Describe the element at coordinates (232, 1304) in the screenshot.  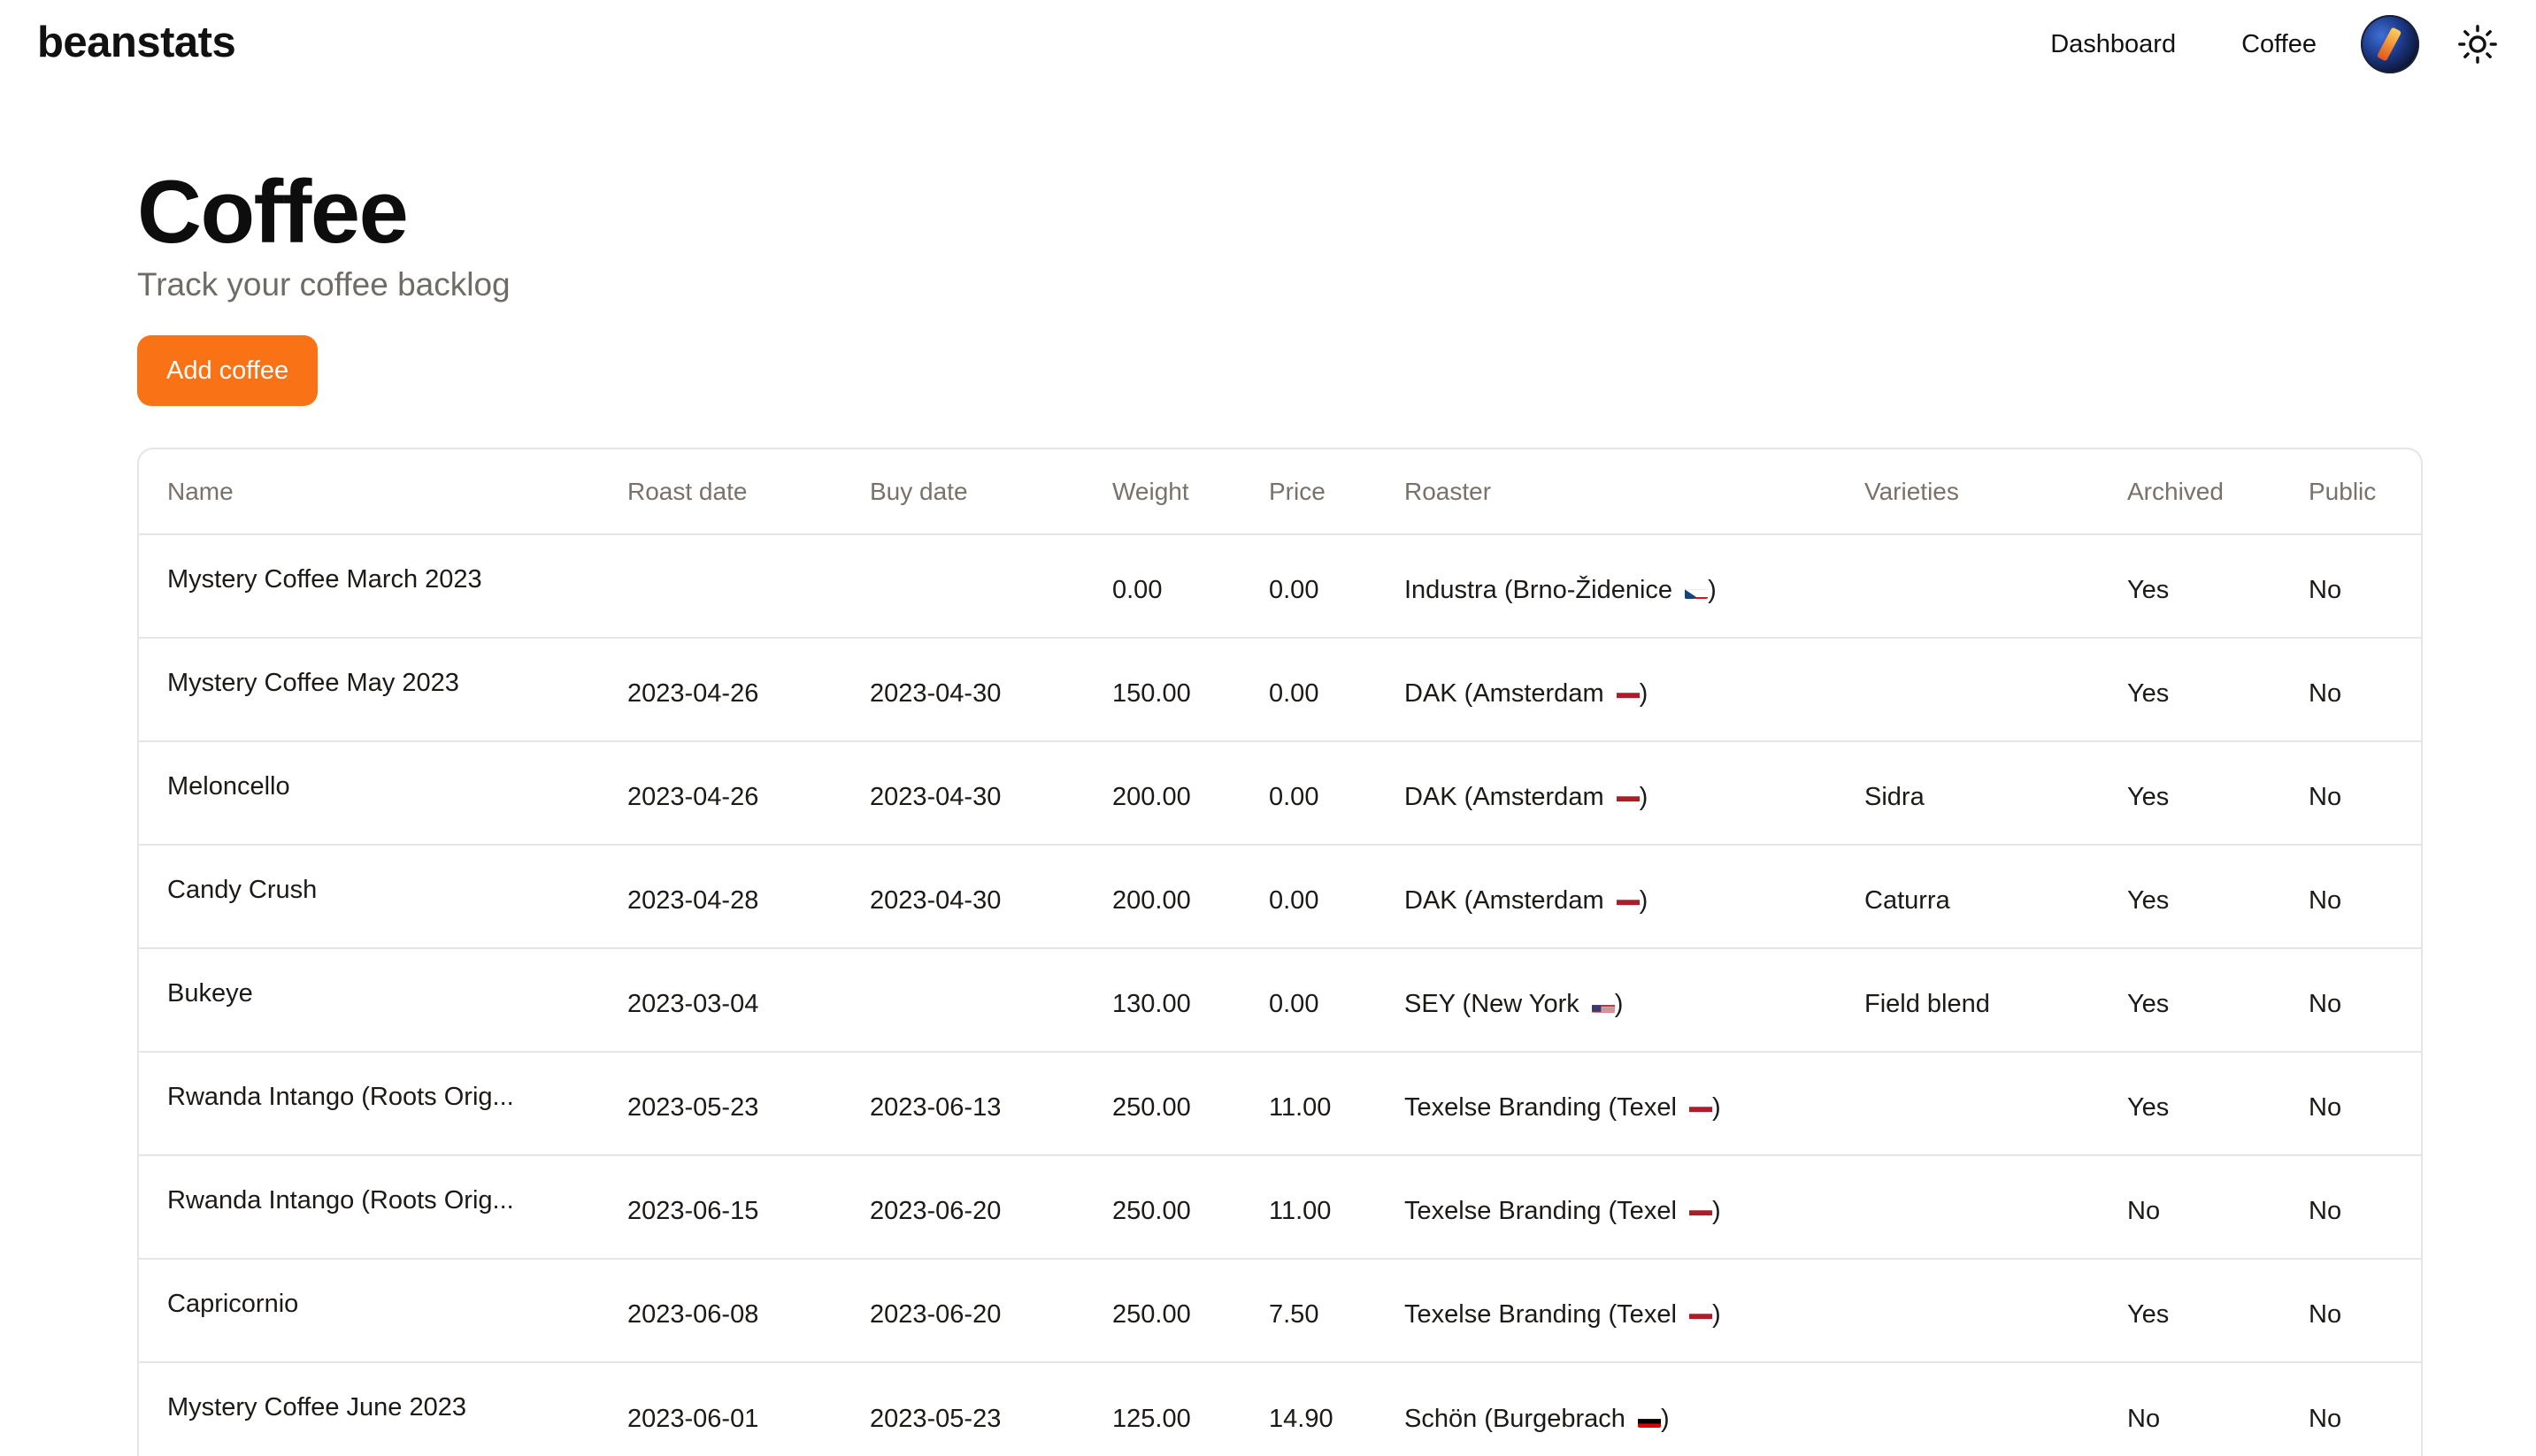
I see `coffee-name: Capricornio` at that location.